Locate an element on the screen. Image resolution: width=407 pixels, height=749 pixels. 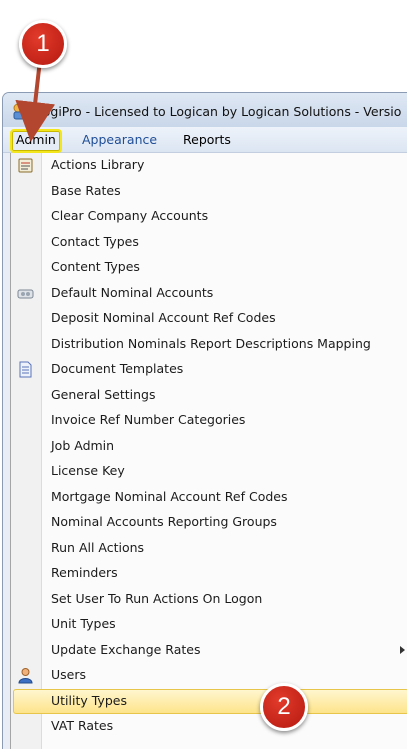
menu-item-label: Update Exchange Rates is located at coordinates (126, 649).